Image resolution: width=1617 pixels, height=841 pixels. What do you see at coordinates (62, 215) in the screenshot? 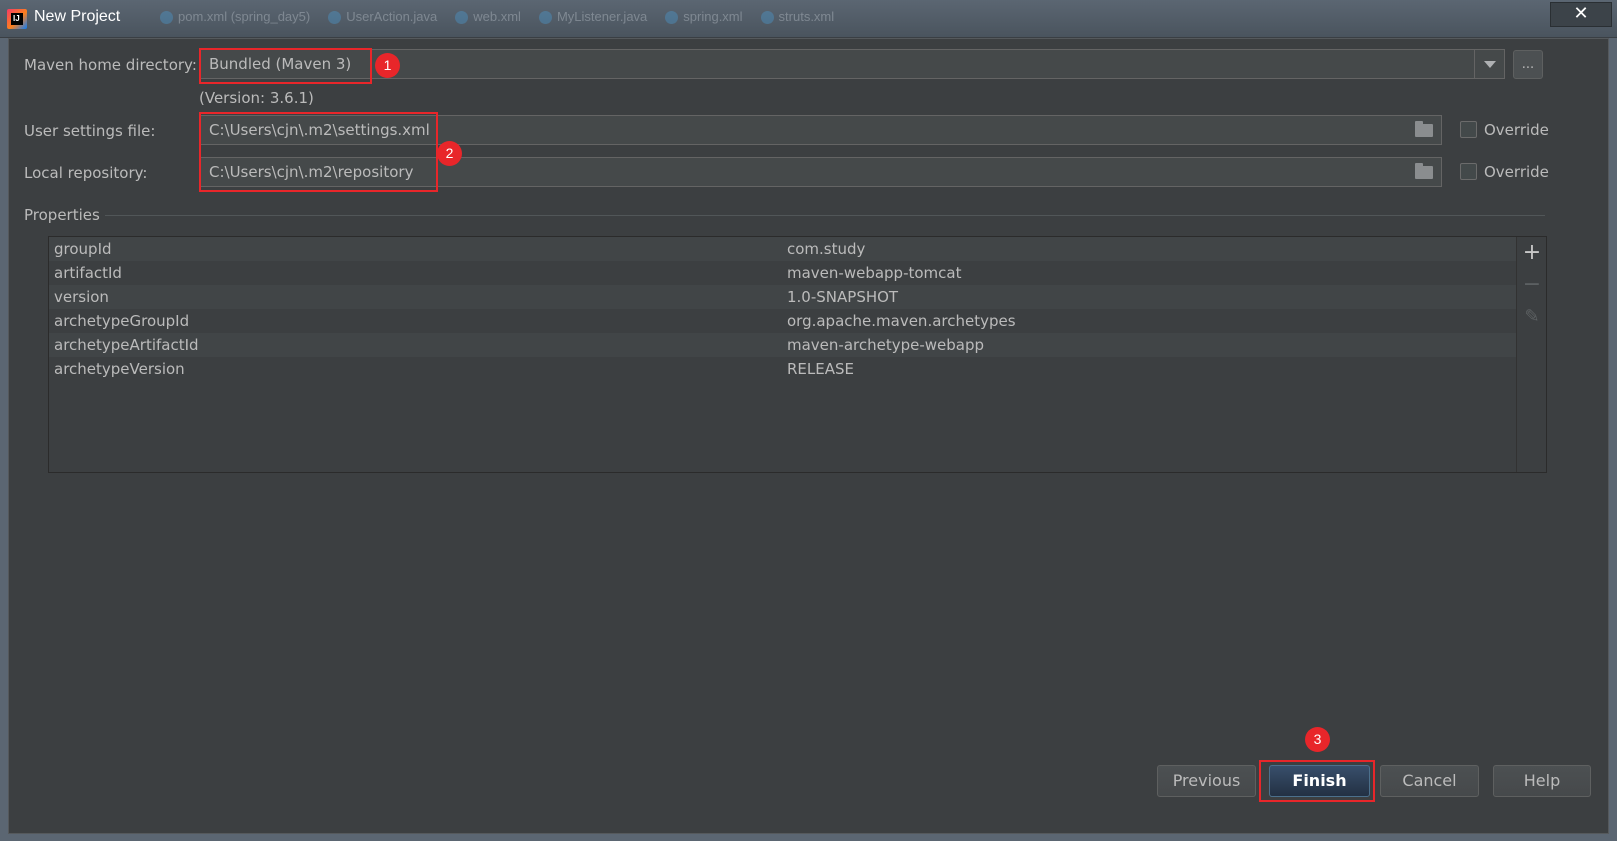
I see `properties-title: Properties` at bounding box center [62, 215].